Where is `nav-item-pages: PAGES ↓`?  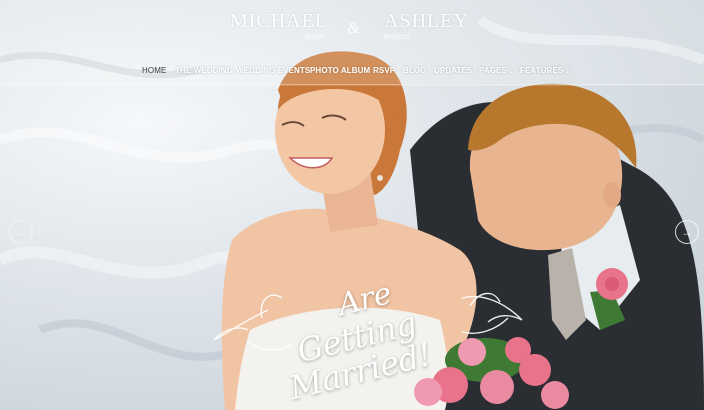
nav-item-pages: PAGES ↓ is located at coordinates (496, 70).